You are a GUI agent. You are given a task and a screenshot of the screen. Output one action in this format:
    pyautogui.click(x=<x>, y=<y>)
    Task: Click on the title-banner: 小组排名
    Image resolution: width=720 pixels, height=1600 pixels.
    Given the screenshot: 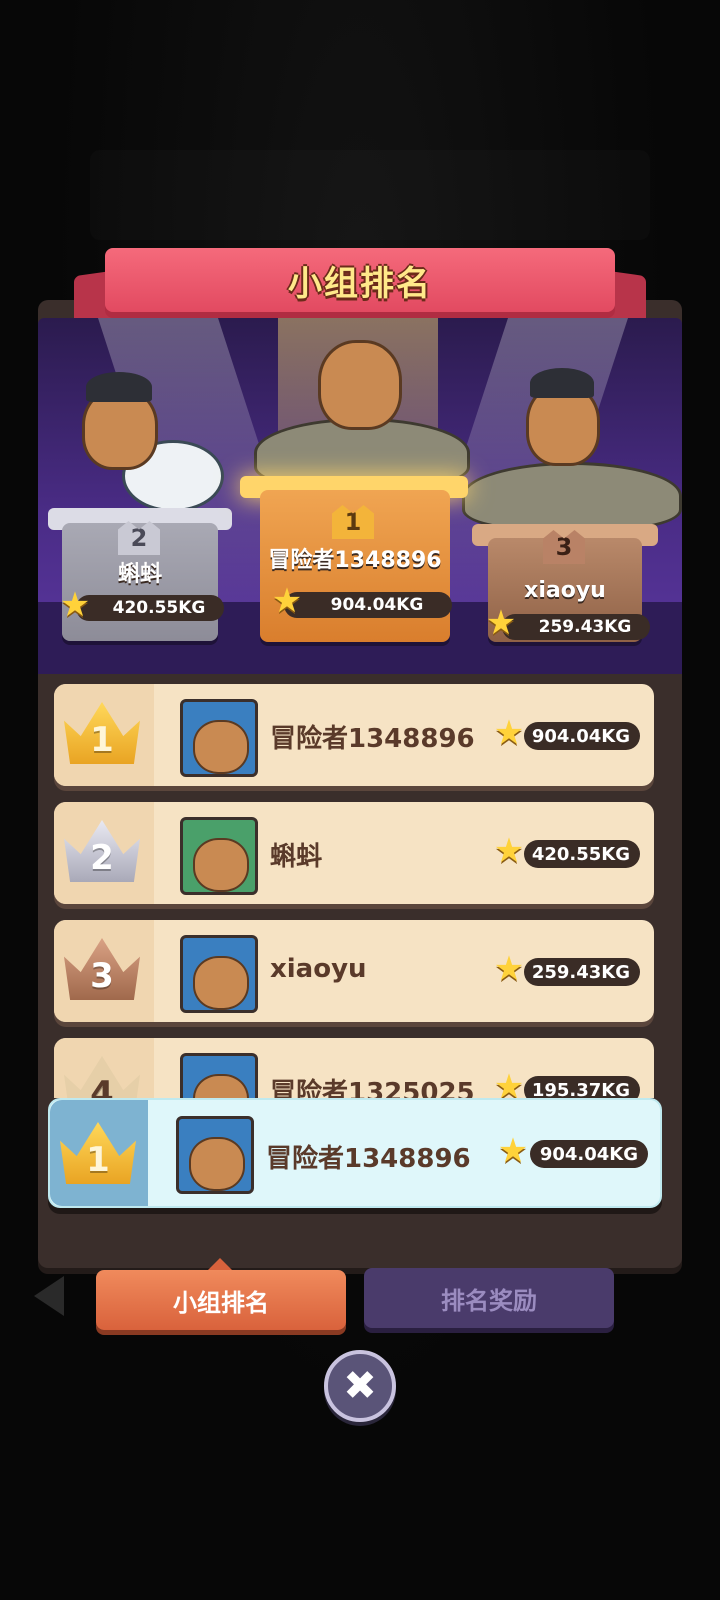 What is the action you would take?
    pyautogui.click(x=360, y=280)
    